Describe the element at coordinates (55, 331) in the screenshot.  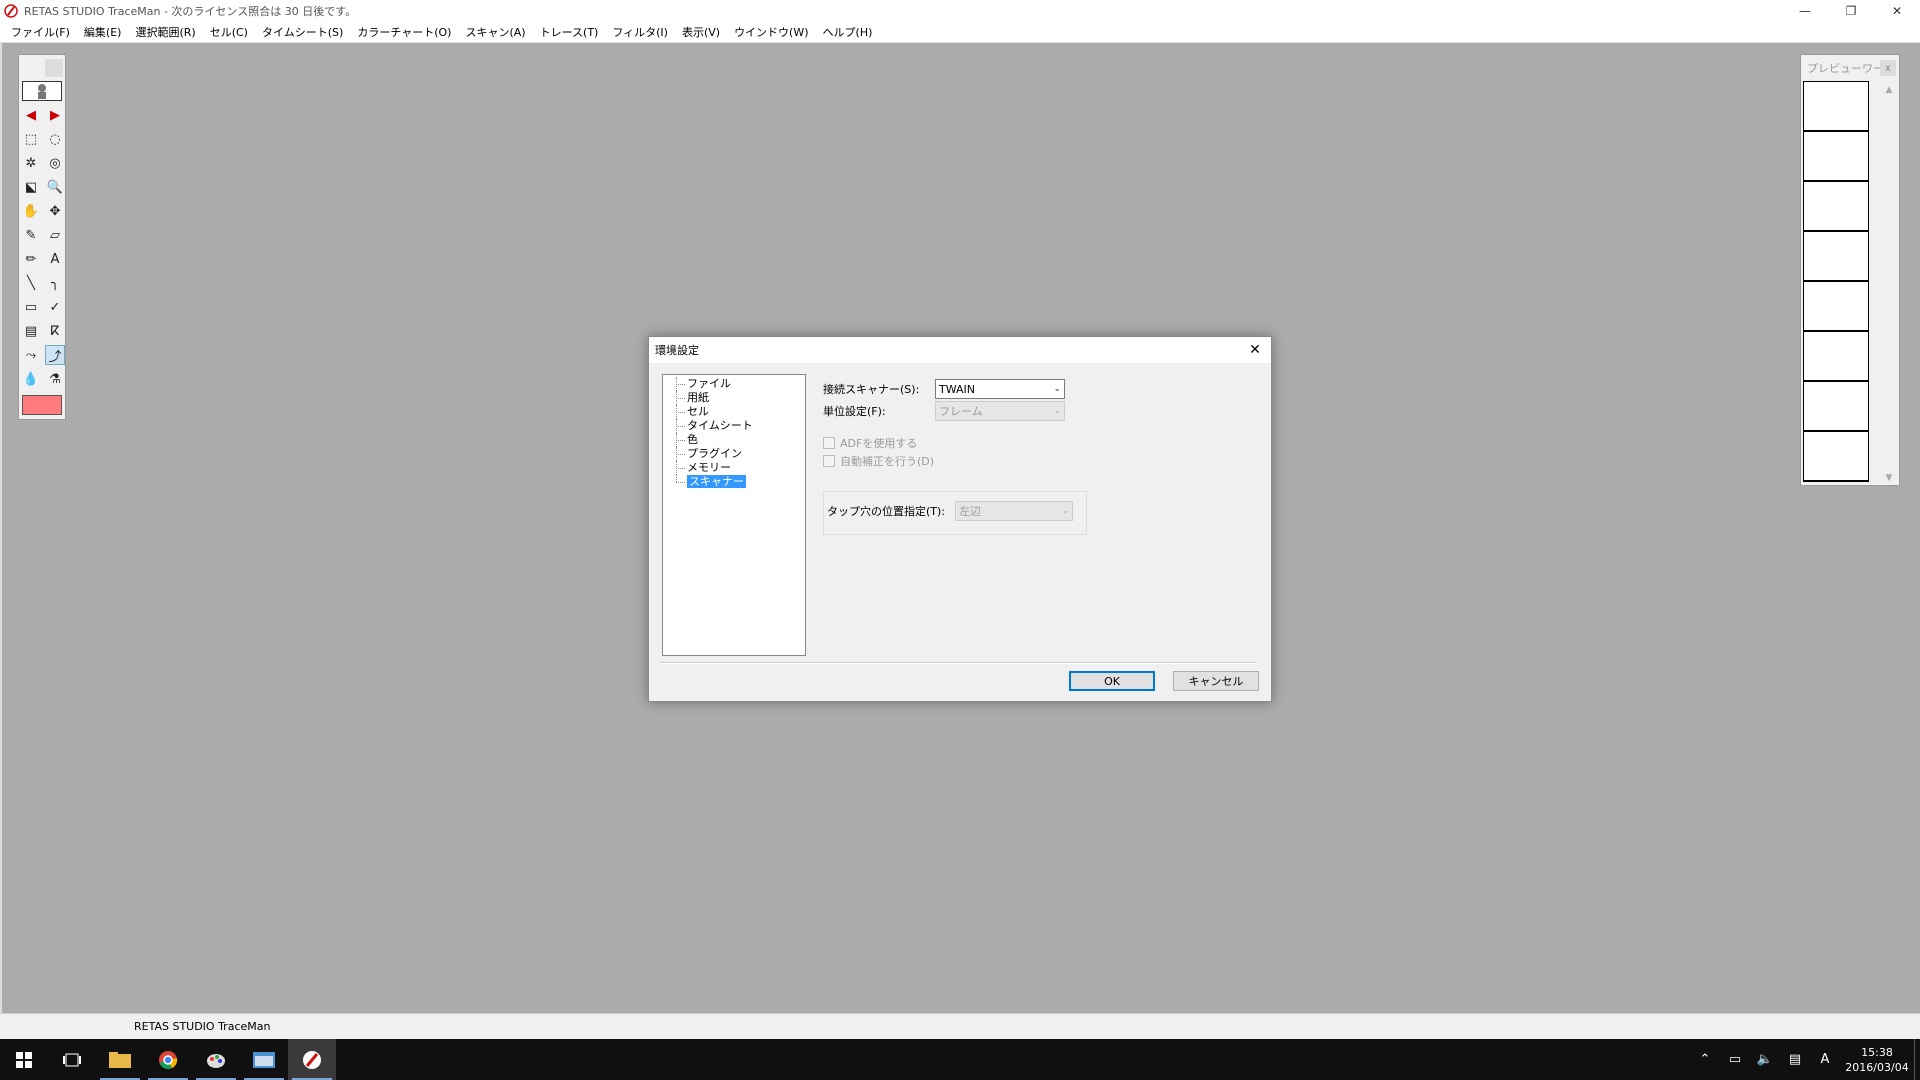
I see `brush-icon: ⴽ` at that location.